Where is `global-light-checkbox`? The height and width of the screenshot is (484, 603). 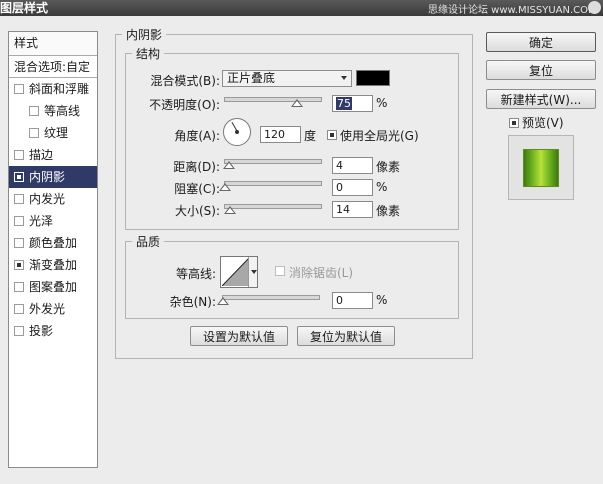
global-light-checkbox is located at coordinates (332, 135).